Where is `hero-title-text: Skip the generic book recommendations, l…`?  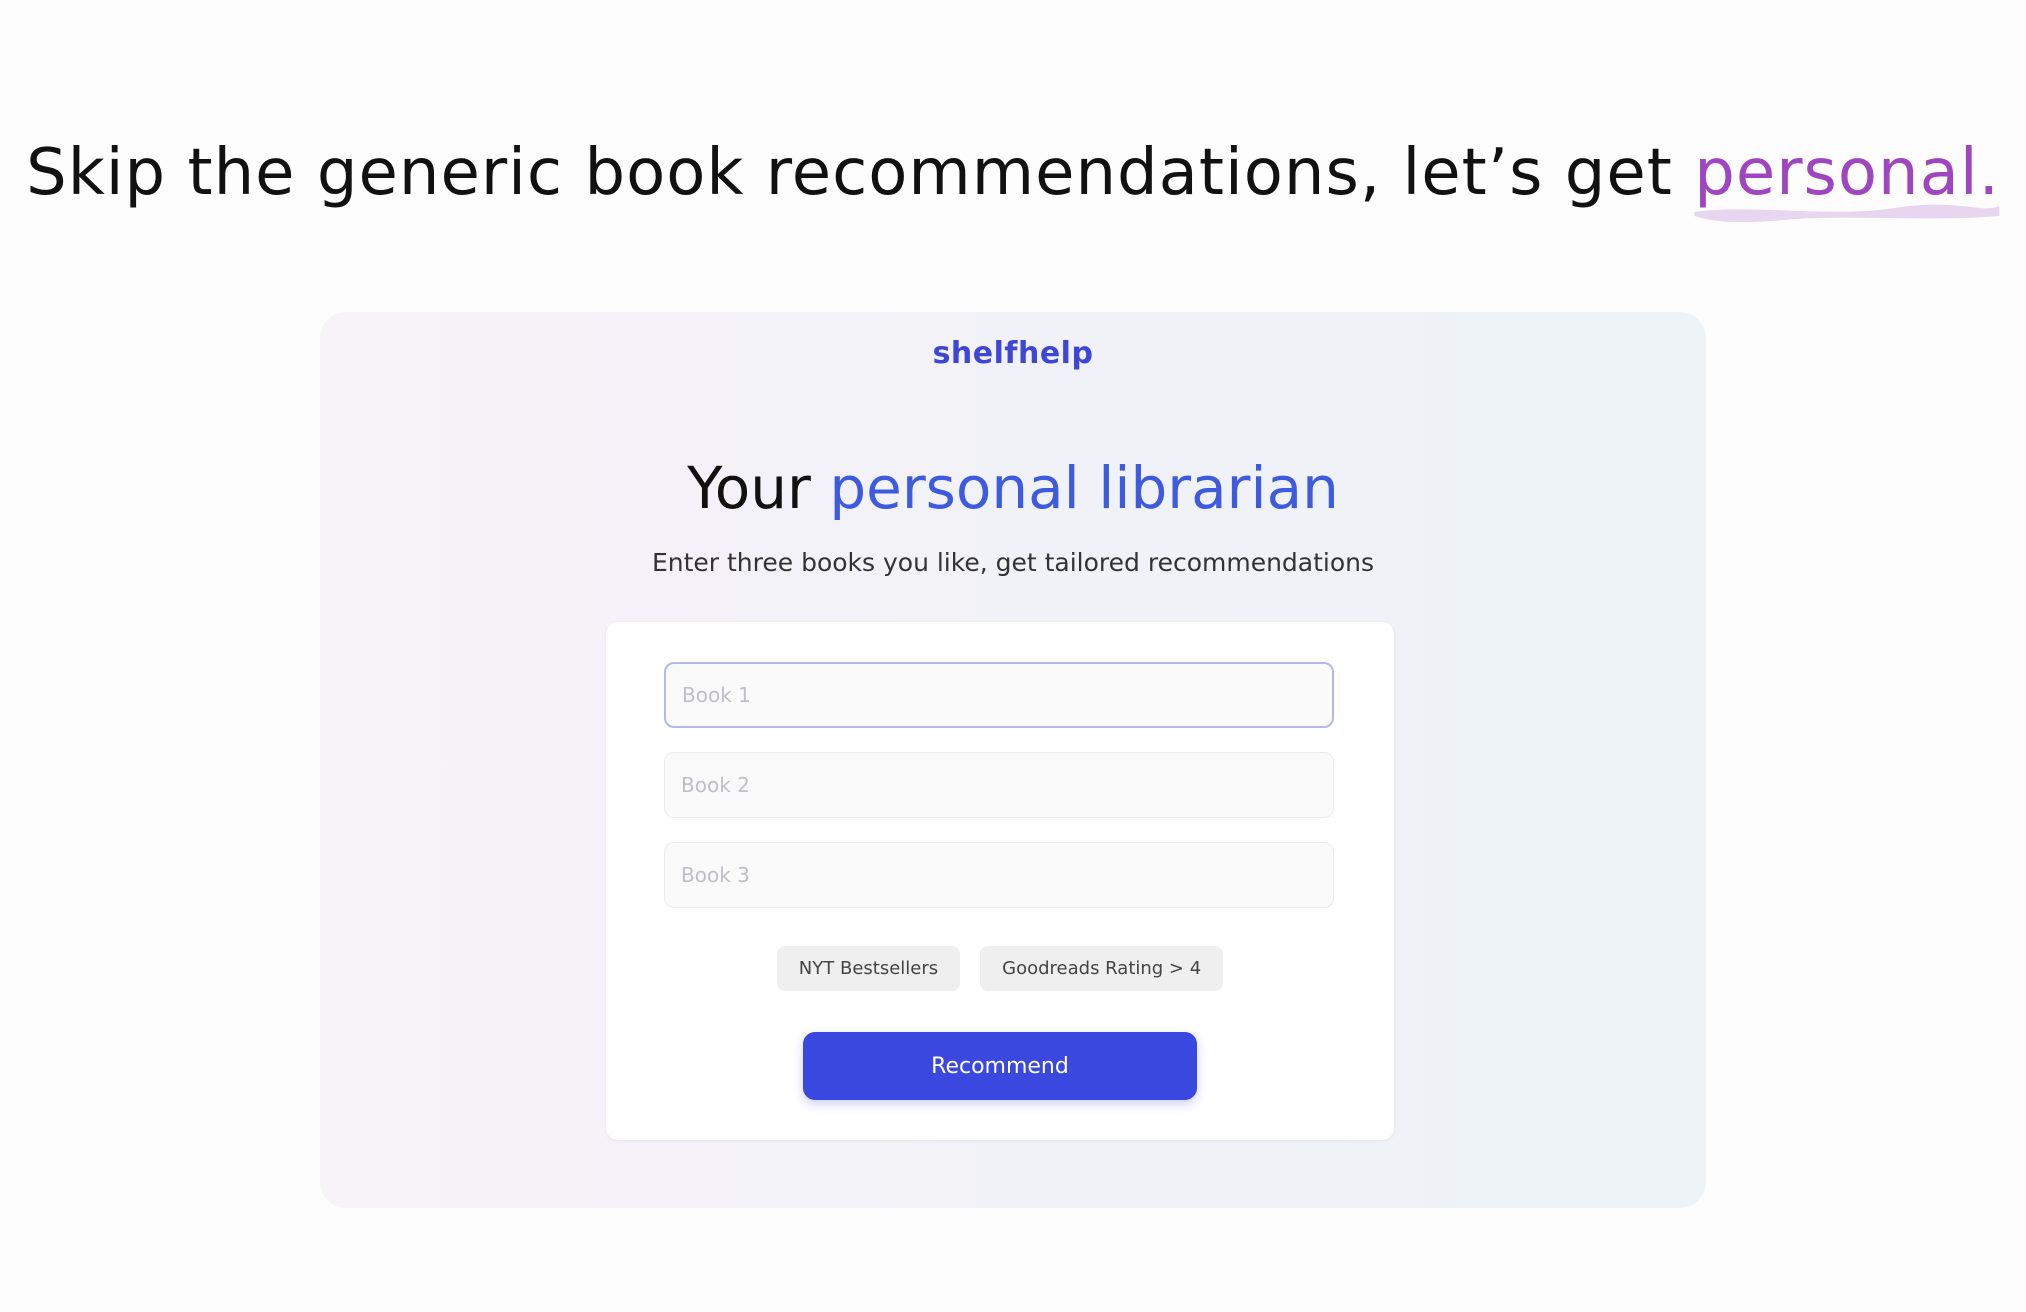
hero-title-text: Skip the generic book recommendations, l… is located at coordinates (860, 173).